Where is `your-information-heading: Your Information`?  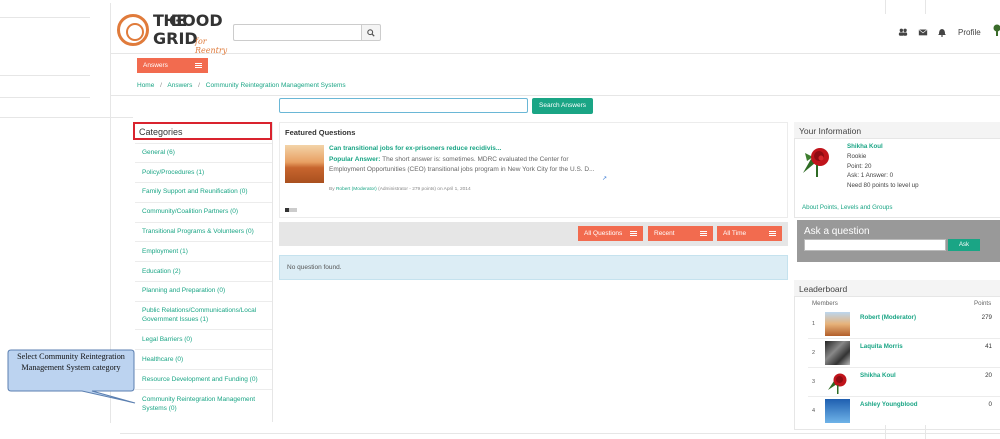
your-information-heading: Your Information is located at coordinates (897, 130).